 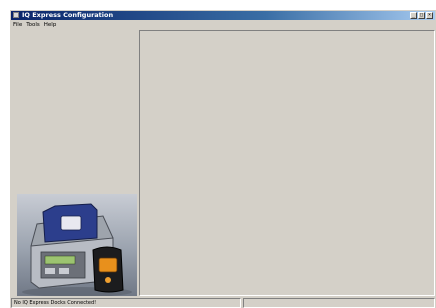 What do you see at coordinates (33, 25) in the screenshot?
I see `menu-tools: Tools` at bounding box center [33, 25].